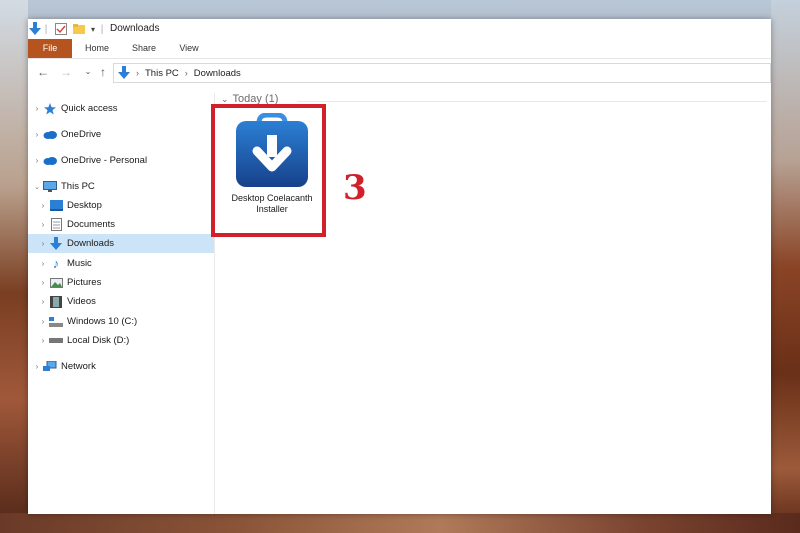  I want to click on sidebar-item-label: Local Disk (D:), so click(98, 340).